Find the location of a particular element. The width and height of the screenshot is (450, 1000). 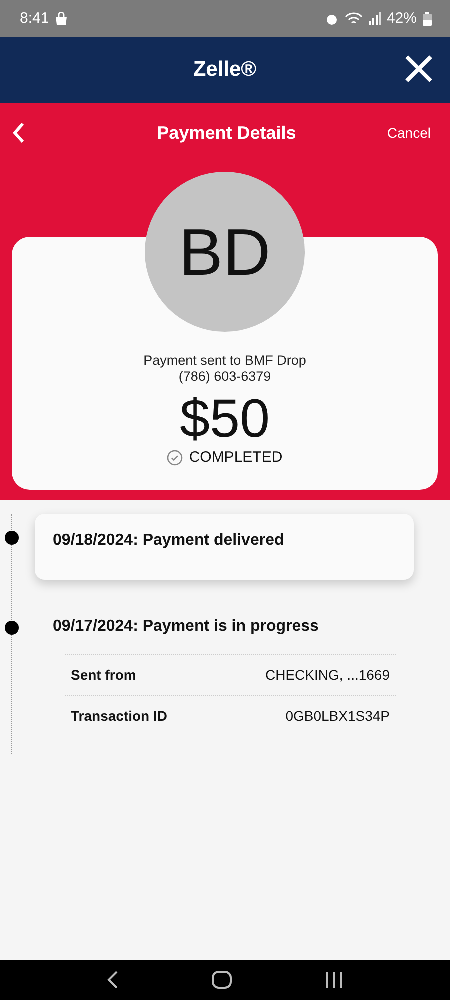

back-nav-icon is located at coordinates (112, 980).